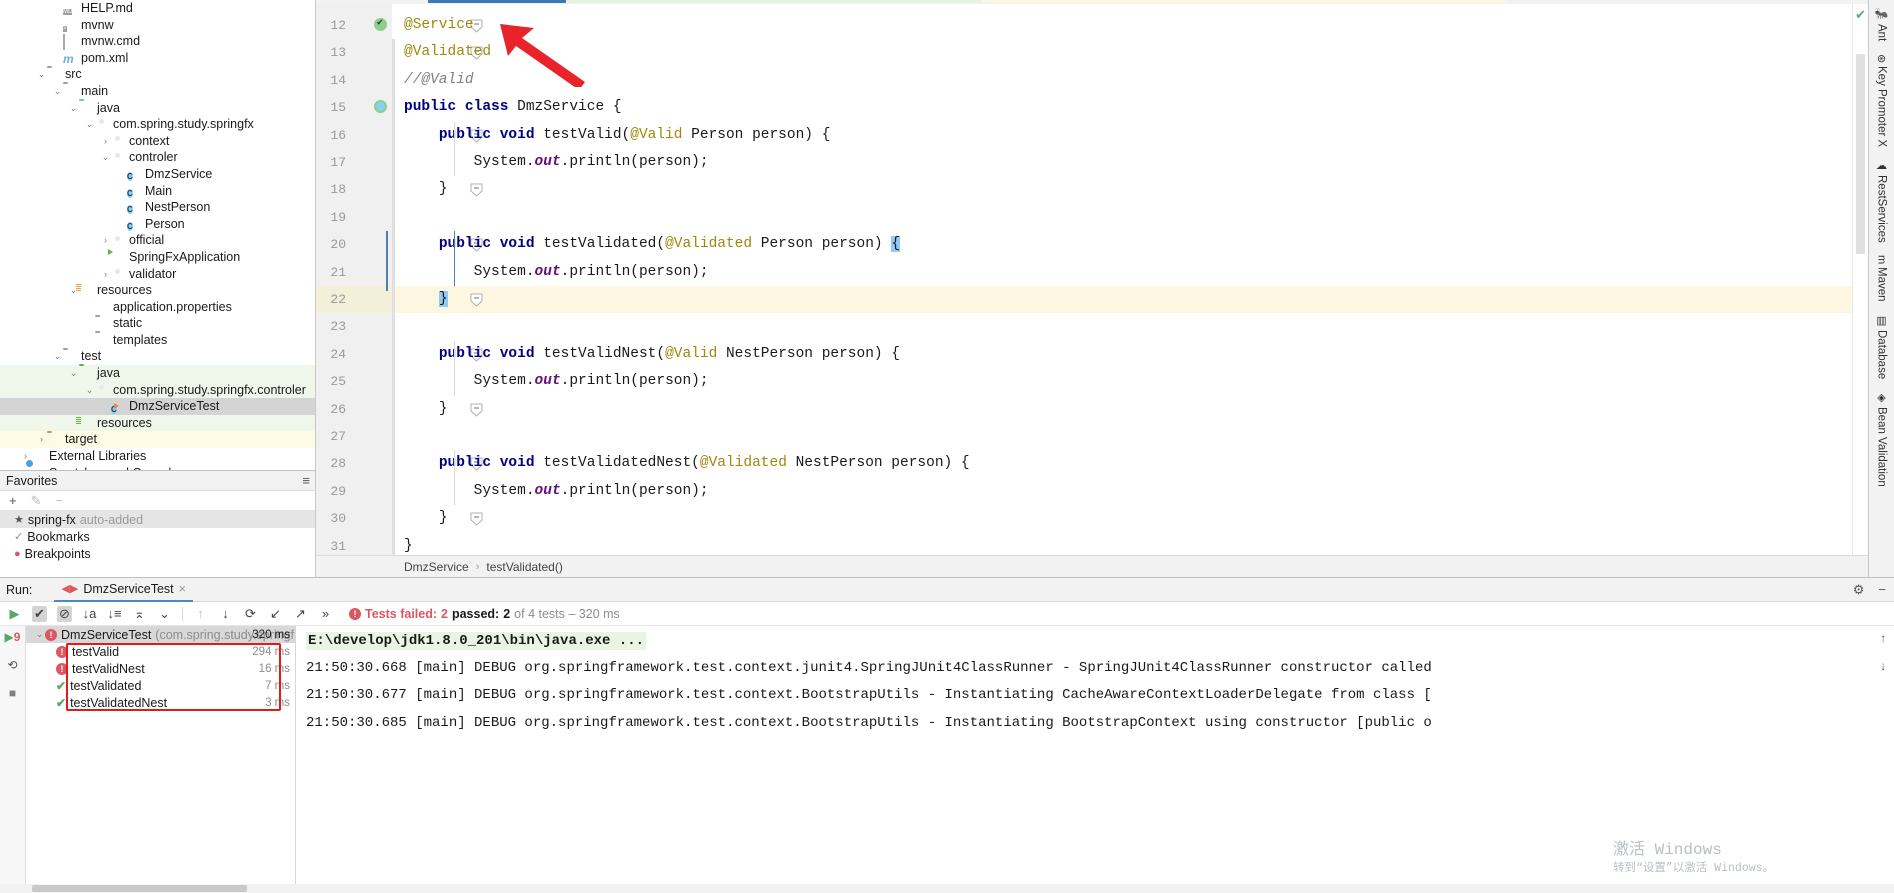 The height and width of the screenshot is (893, 1894). Describe the element at coordinates (157, 191) in the screenshot. I see `tree-item-main: C Main` at that location.